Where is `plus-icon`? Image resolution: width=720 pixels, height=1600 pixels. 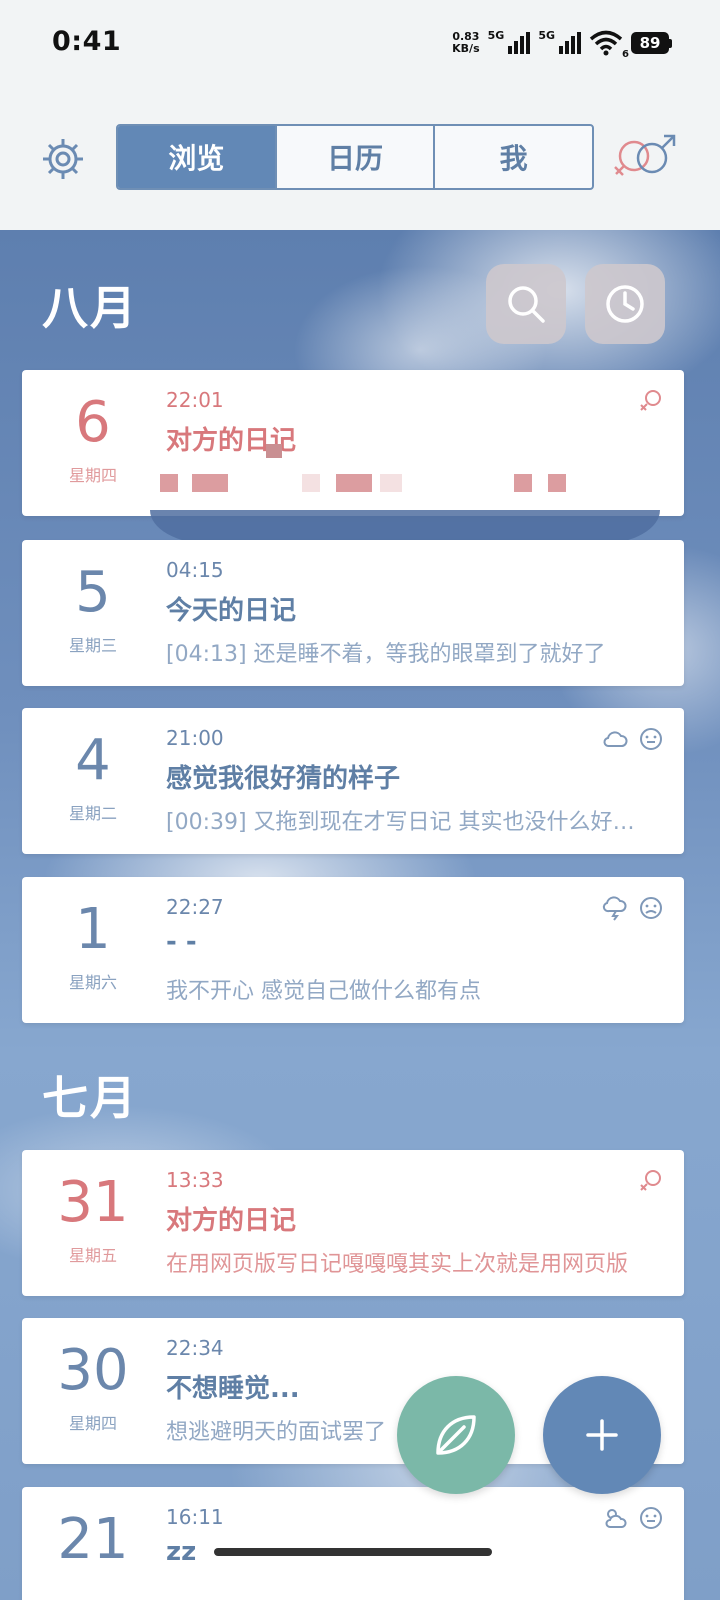
plus-icon is located at coordinates (602, 1435).